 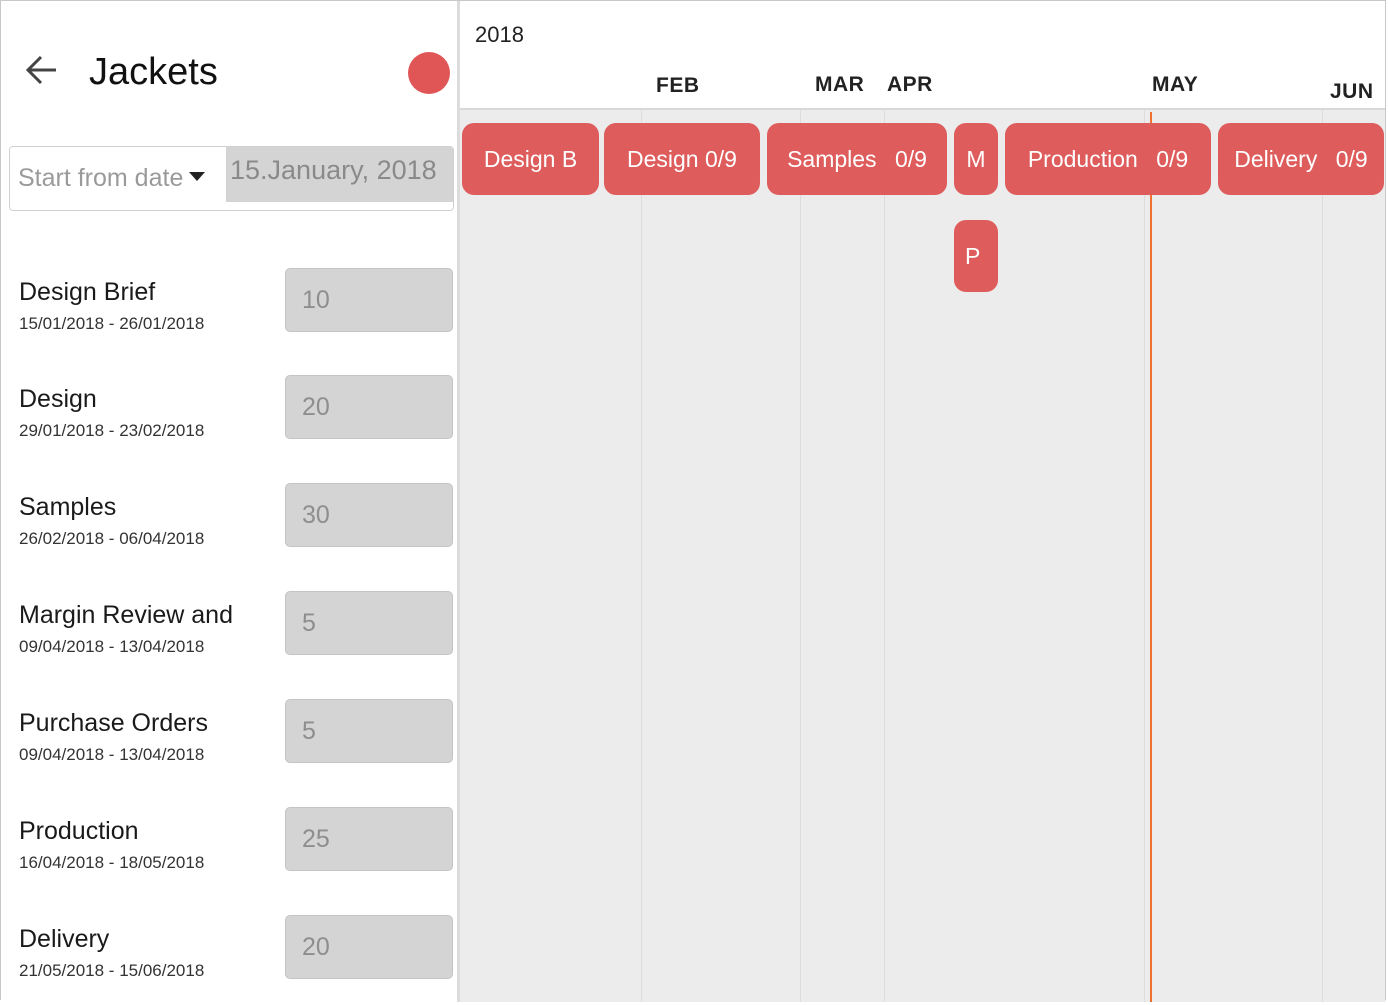 What do you see at coordinates (126, 615) in the screenshot?
I see `phase-name: Margin Review and` at bounding box center [126, 615].